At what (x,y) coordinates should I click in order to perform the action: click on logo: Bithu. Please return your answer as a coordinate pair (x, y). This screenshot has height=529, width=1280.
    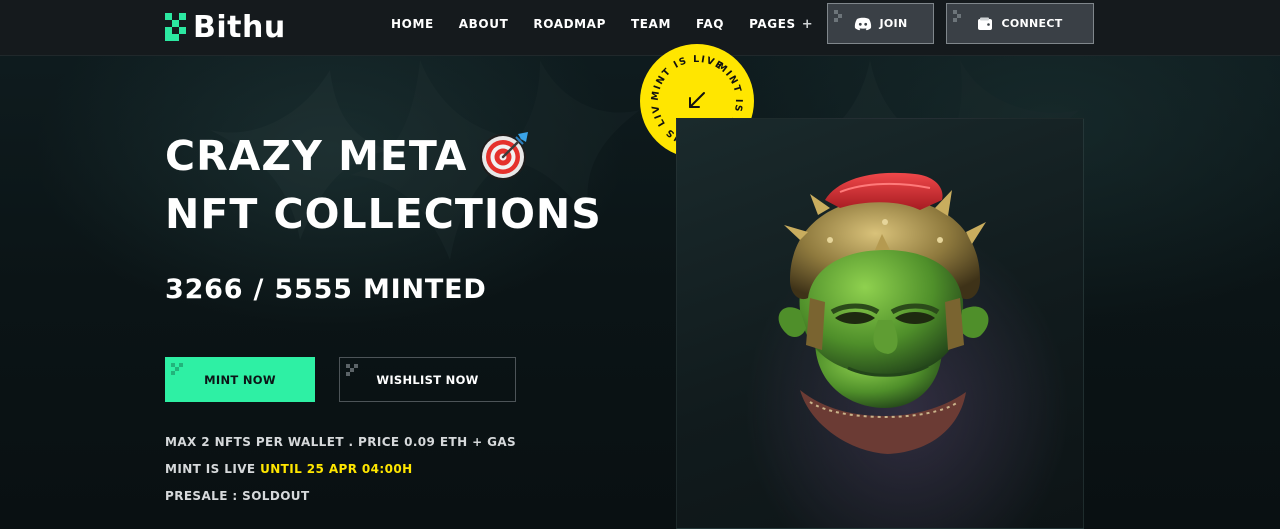
    Looking at the image, I should click on (225, 27).